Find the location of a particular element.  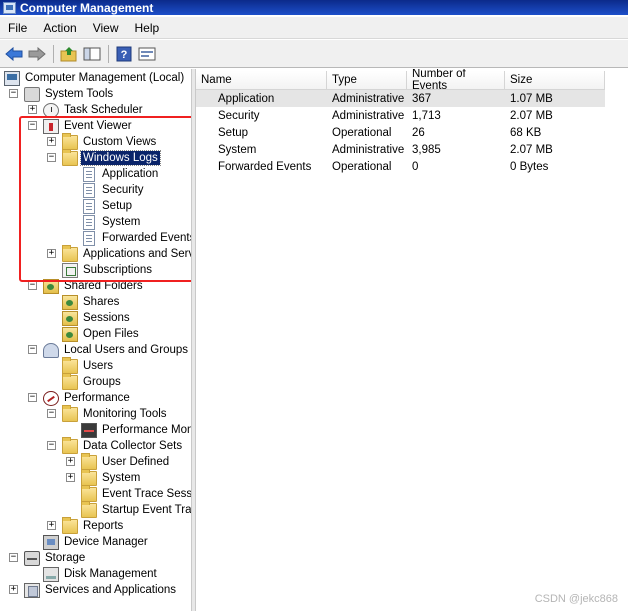

tree-item-device-manager: Device Manager is located at coordinates (96, 542).